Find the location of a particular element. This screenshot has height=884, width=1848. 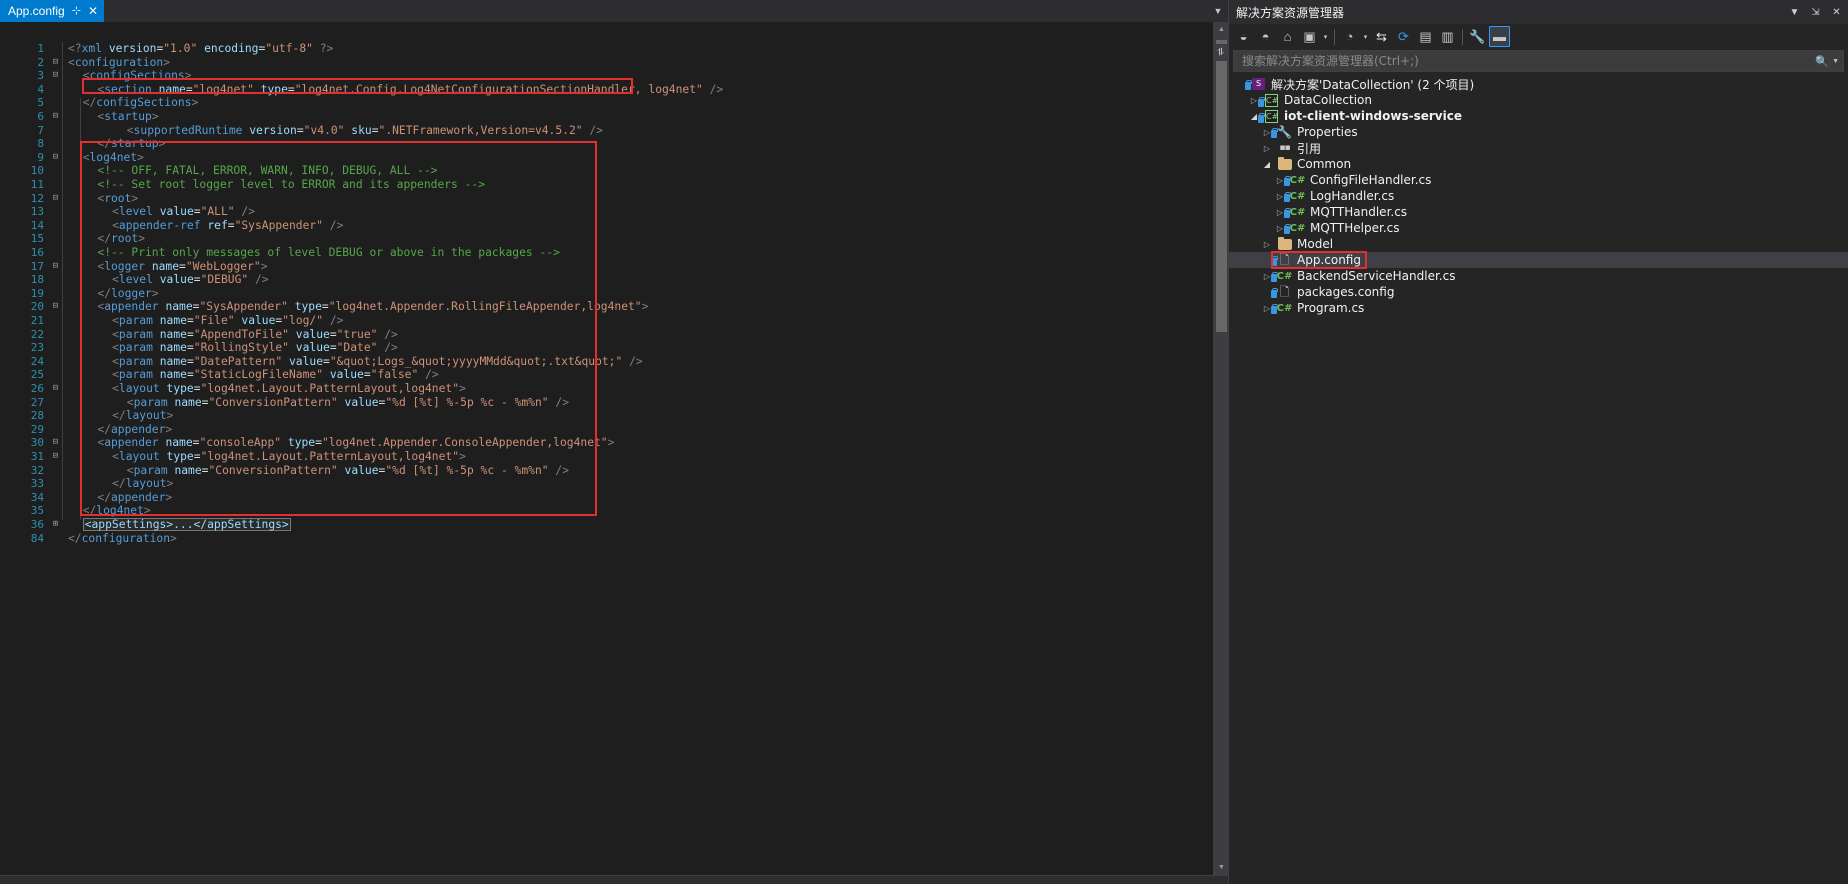

tree-item-common: ◢ Common is located at coordinates (1538, 164).